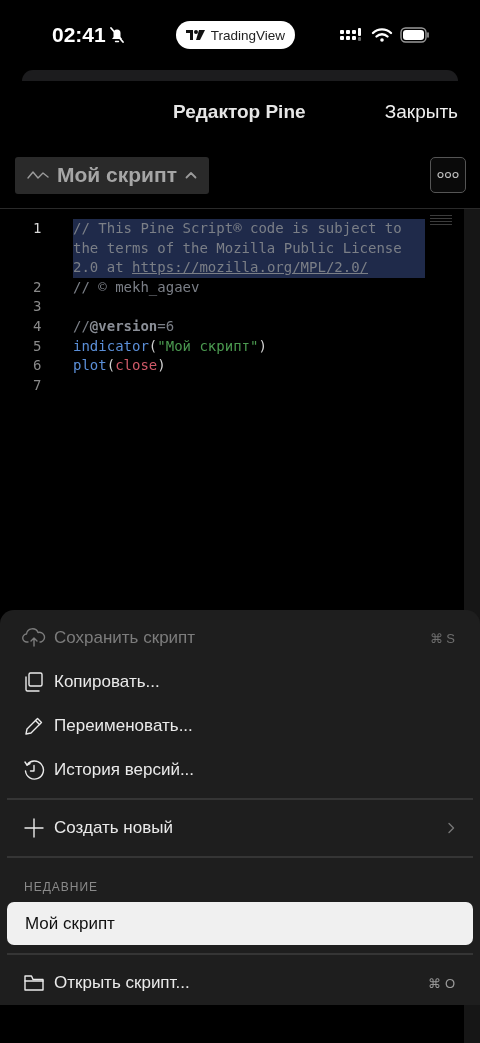 This screenshot has width=480, height=1043. What do you see at coordinates (195, 35) in the screenshot?
I see `logo-icon` at bounding box center [195, 35].